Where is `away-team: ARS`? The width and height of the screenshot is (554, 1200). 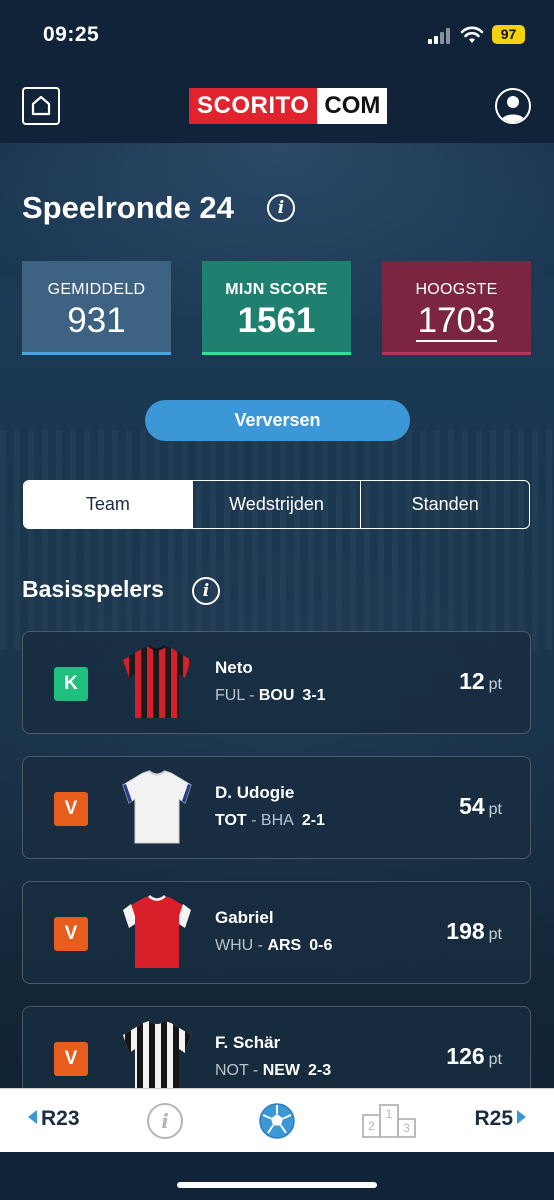 away-team: ARS is located at coordinates (284, 945).